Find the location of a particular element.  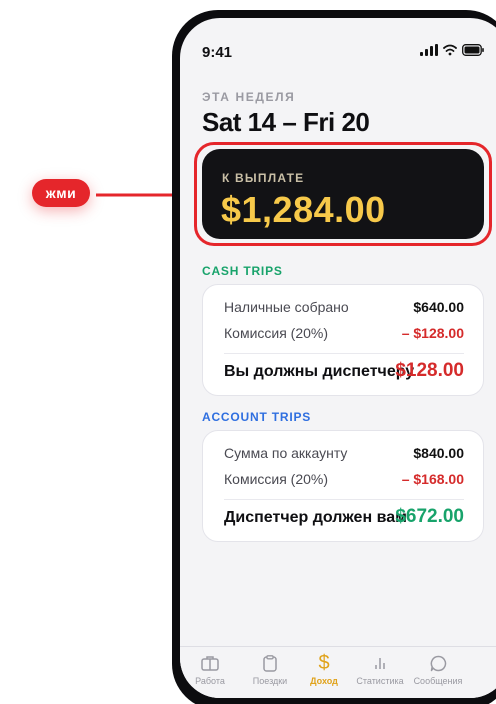

tab-label: Сообщения is located at coordinates (438, 681).